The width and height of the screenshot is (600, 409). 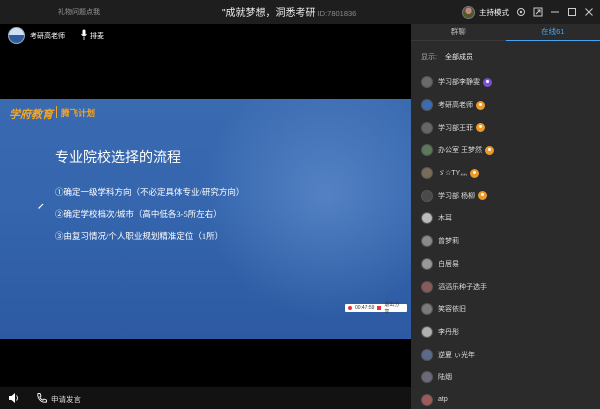 I want to click on list-item: 学习部李静雯, so click(x=508, y=82).